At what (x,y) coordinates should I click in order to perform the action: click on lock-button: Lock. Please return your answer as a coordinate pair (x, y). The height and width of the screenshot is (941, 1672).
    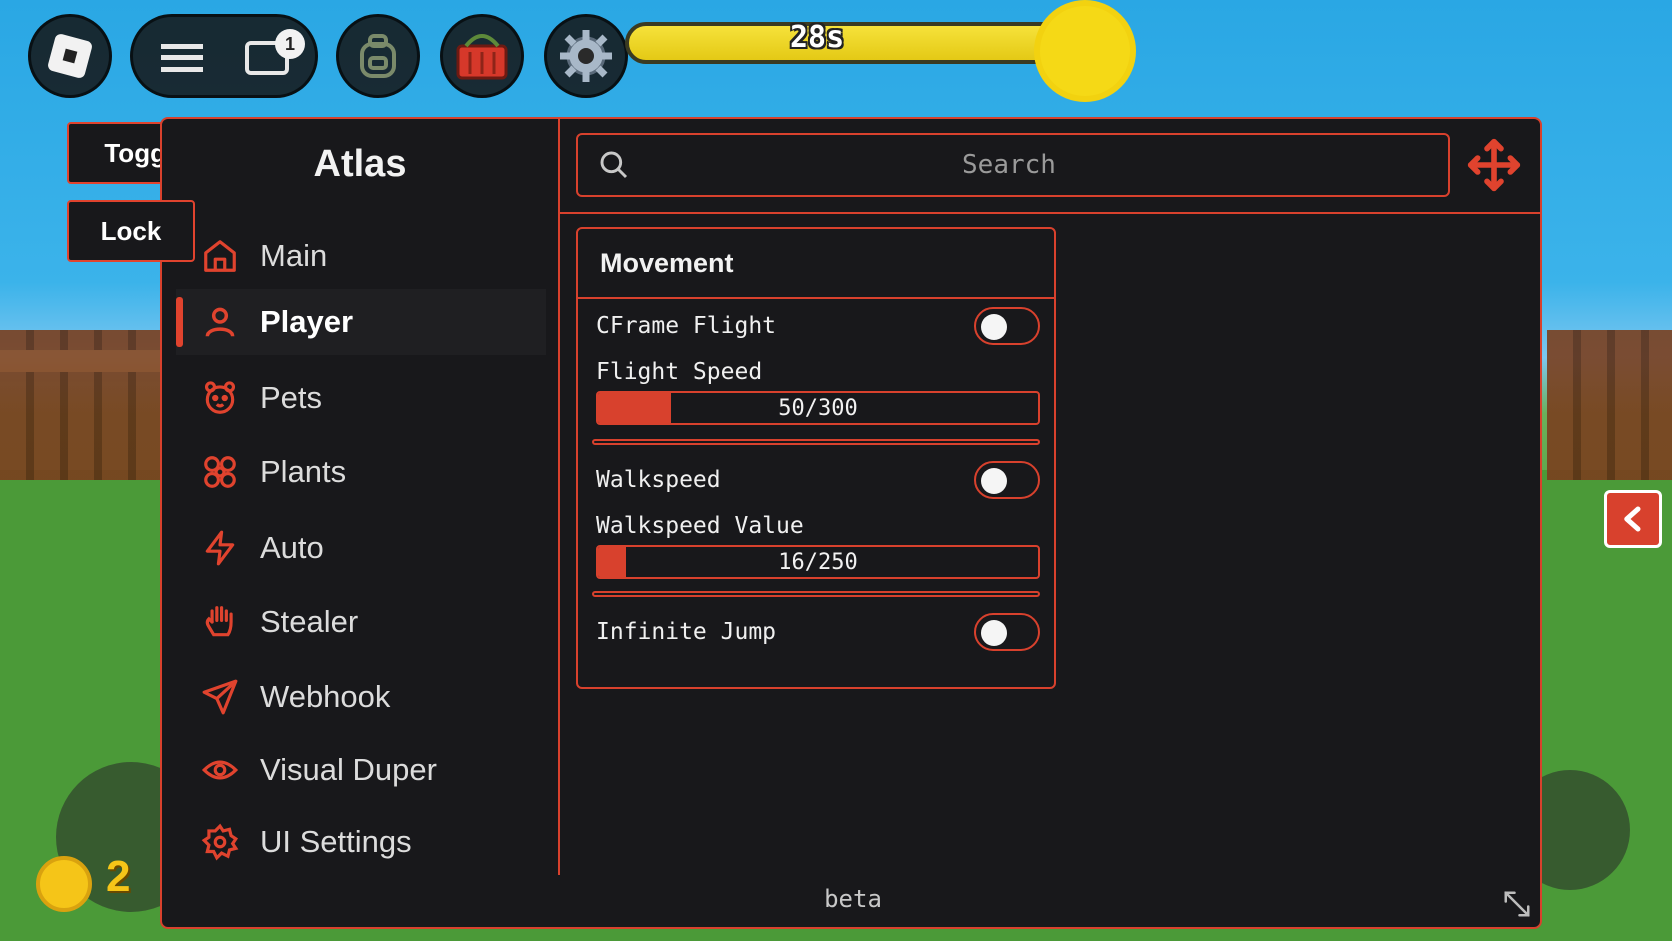
    Looking at the image, I should click on (131, 231).